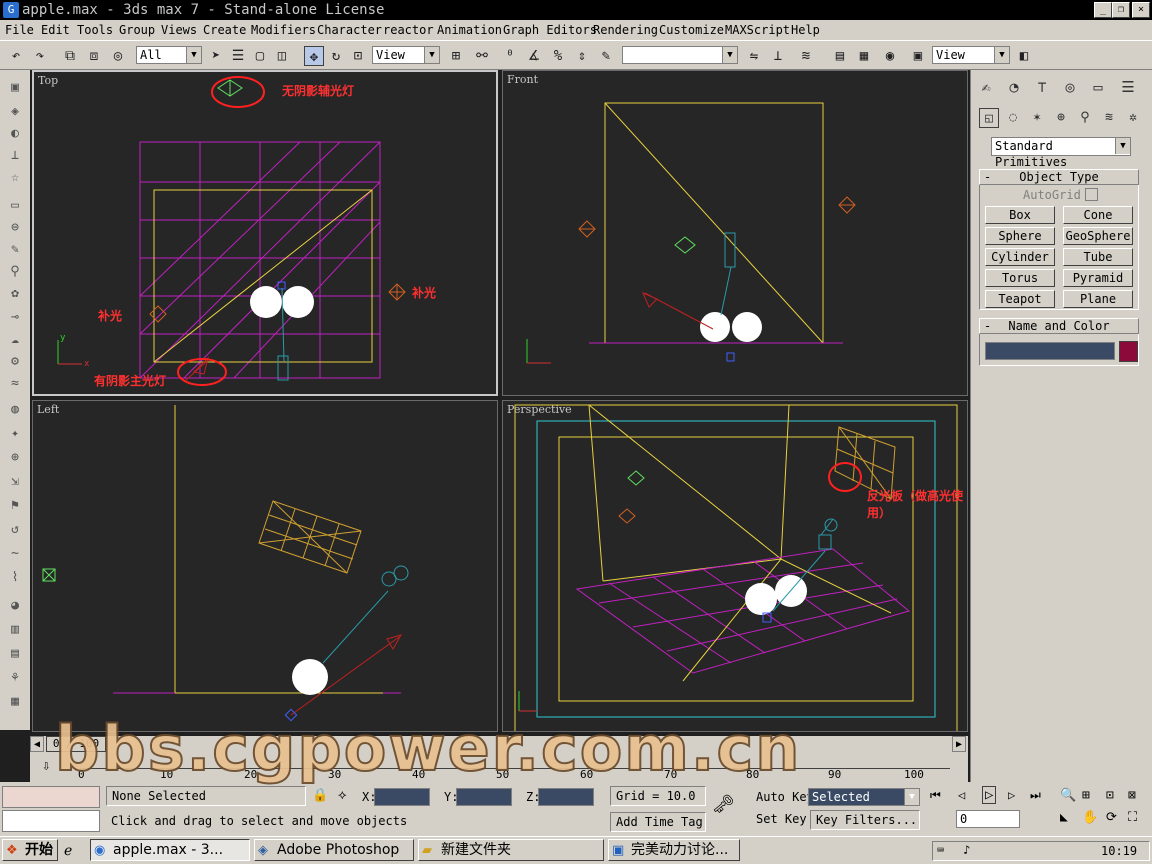 The height and width of the screenshot is (864, 1152). Describe the element at coordinates (15, 607) in the screenshot. I see `strip-tool-icon: ◕` at that location.